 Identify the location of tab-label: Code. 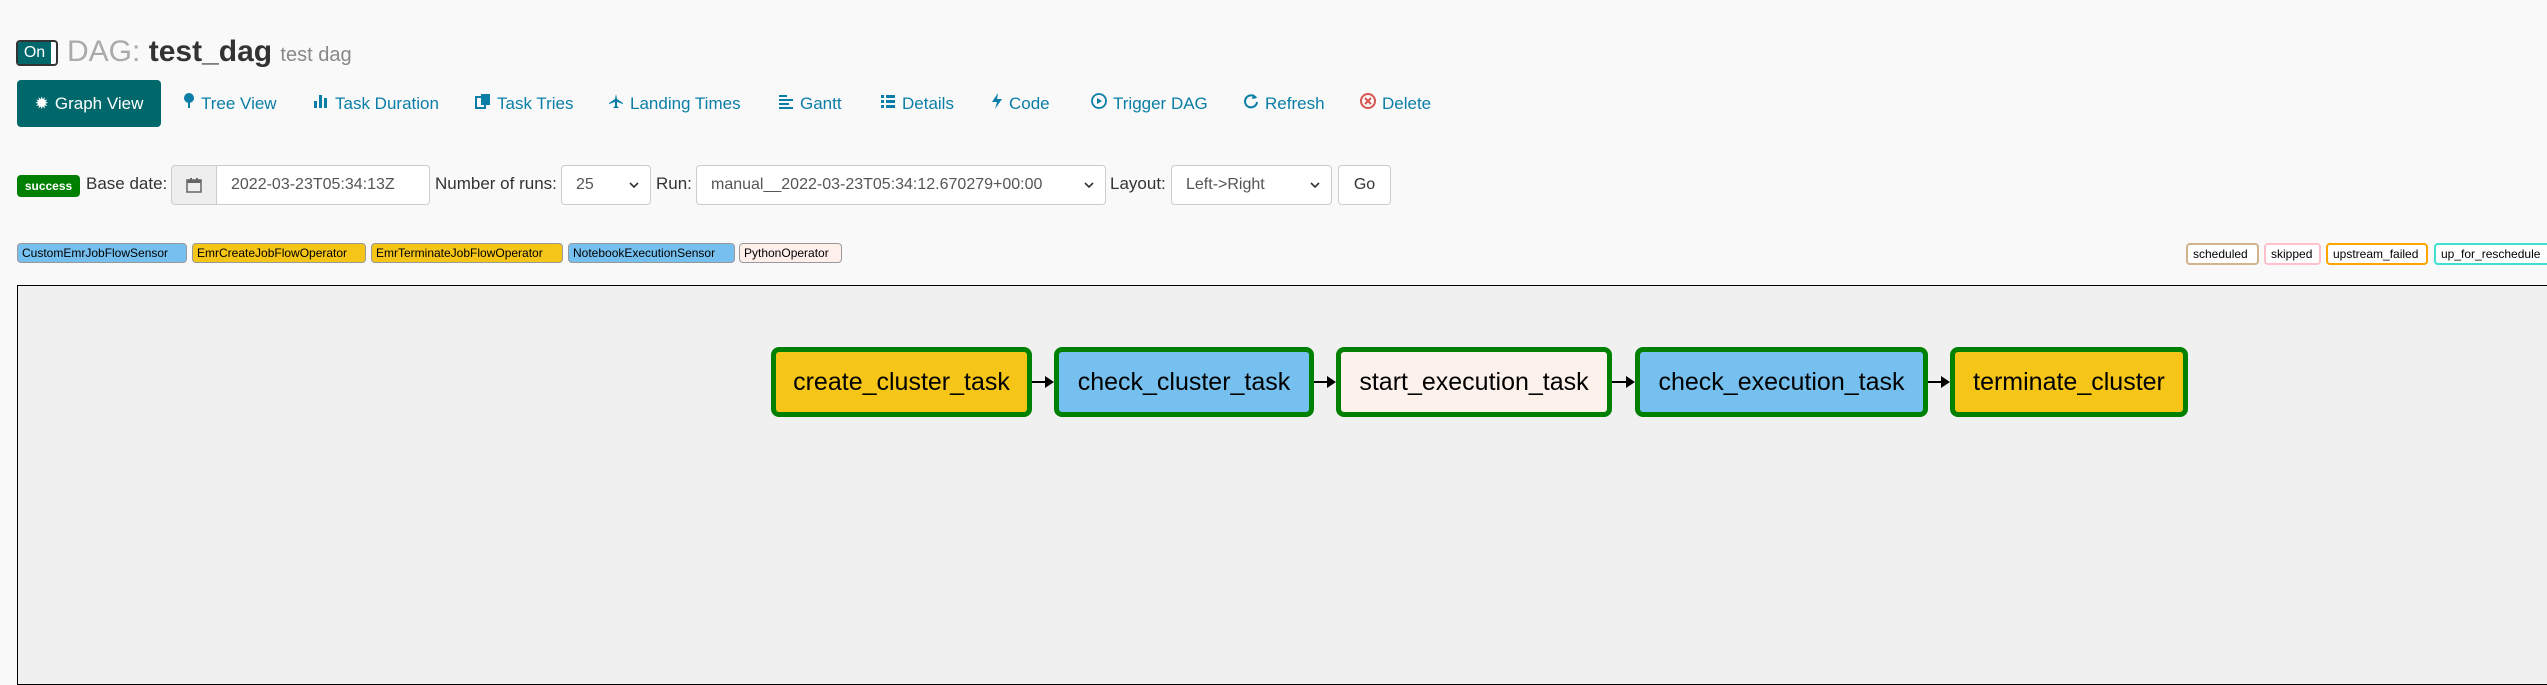
(1029, 103).